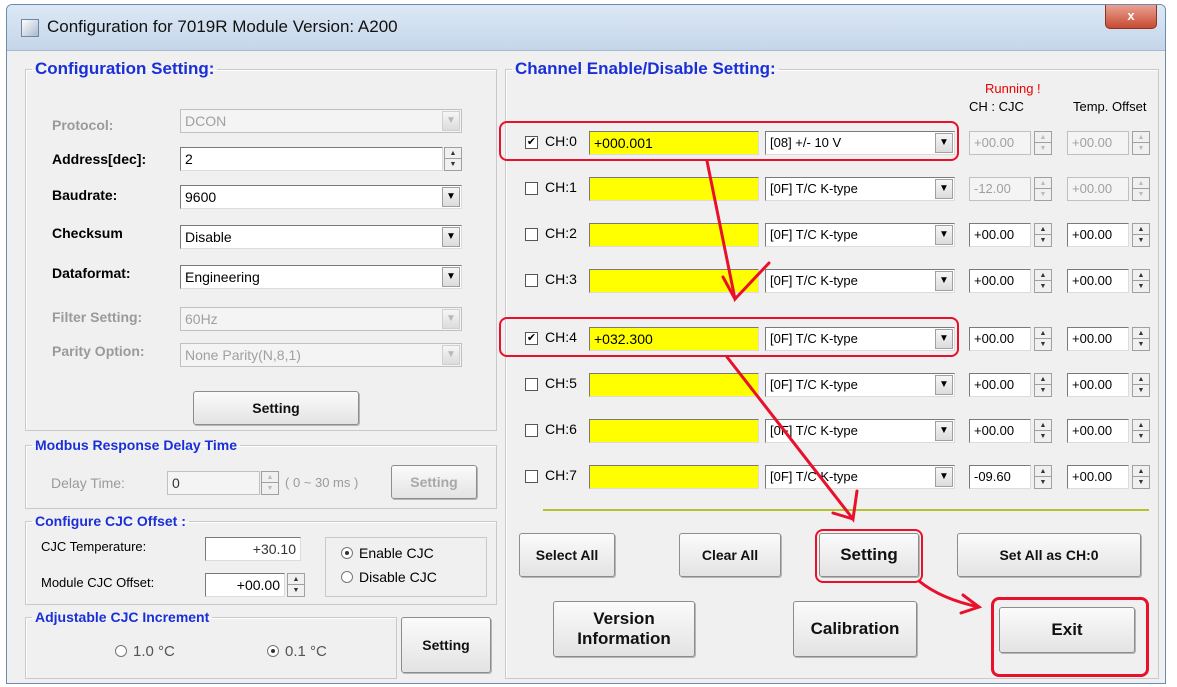 The height and width of the screenshot is (687, 1177). What do you see at coordinates (624, 629) in the screenshot?
I see `version-information-button: Version Information` at bounding box center [624, 629].